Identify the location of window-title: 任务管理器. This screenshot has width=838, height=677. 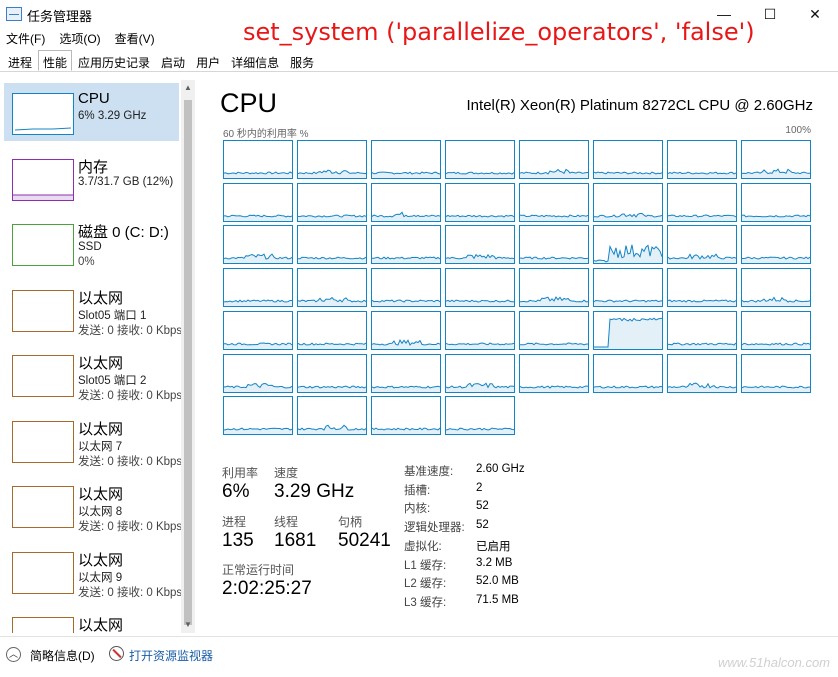
(60, 16).